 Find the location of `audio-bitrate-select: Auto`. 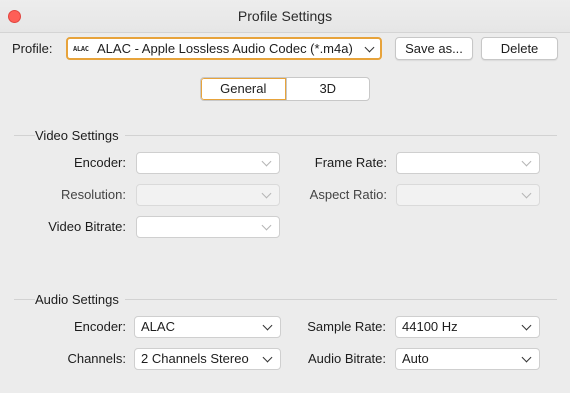

audio-bitrate-select: Auto is located at coordinates (467, 359).